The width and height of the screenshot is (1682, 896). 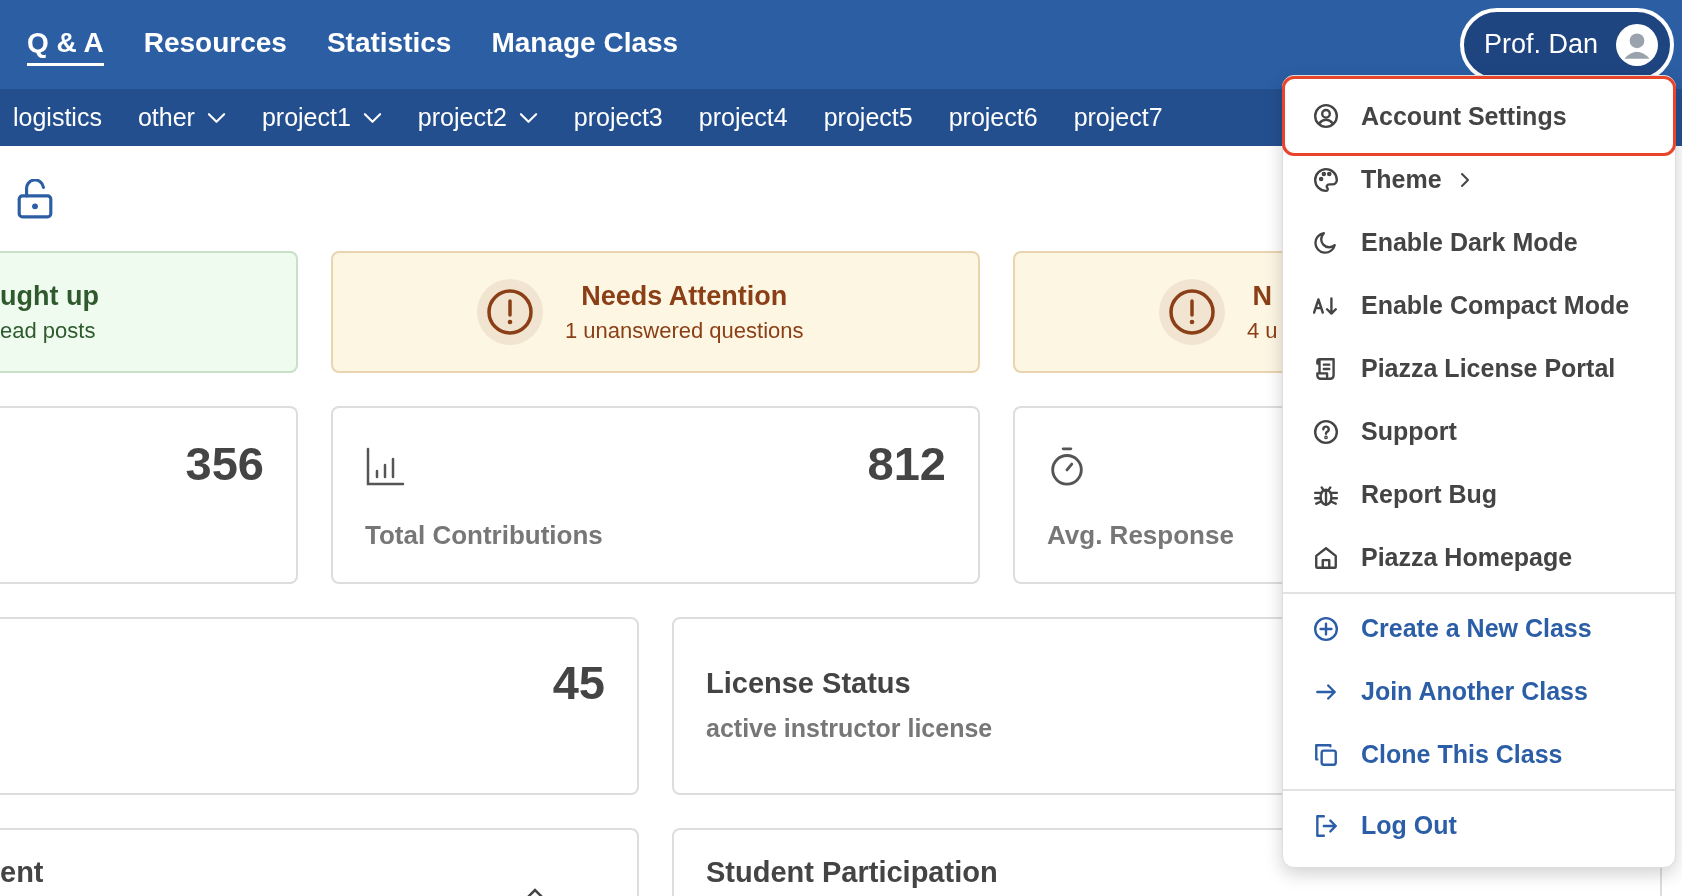 What do you see at coordinates (1326, 242) in the screenshot?
I see `moon-icon` at bounding box center [1326, 242].